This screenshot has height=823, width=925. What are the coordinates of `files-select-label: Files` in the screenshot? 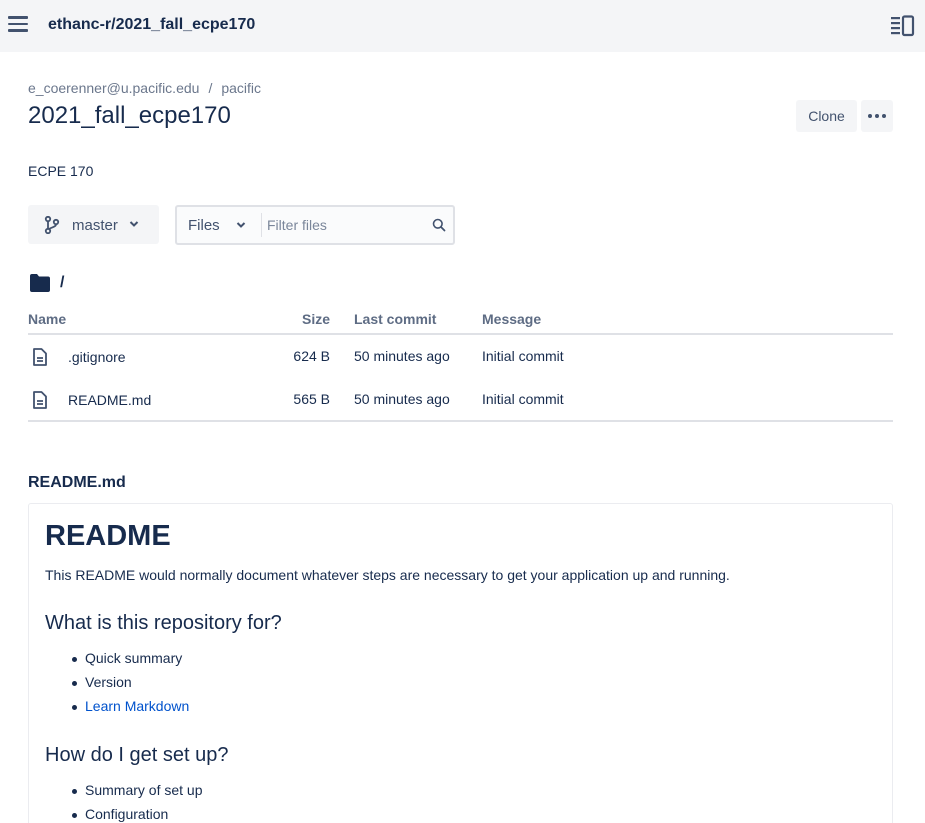 It's located at (204, 225).